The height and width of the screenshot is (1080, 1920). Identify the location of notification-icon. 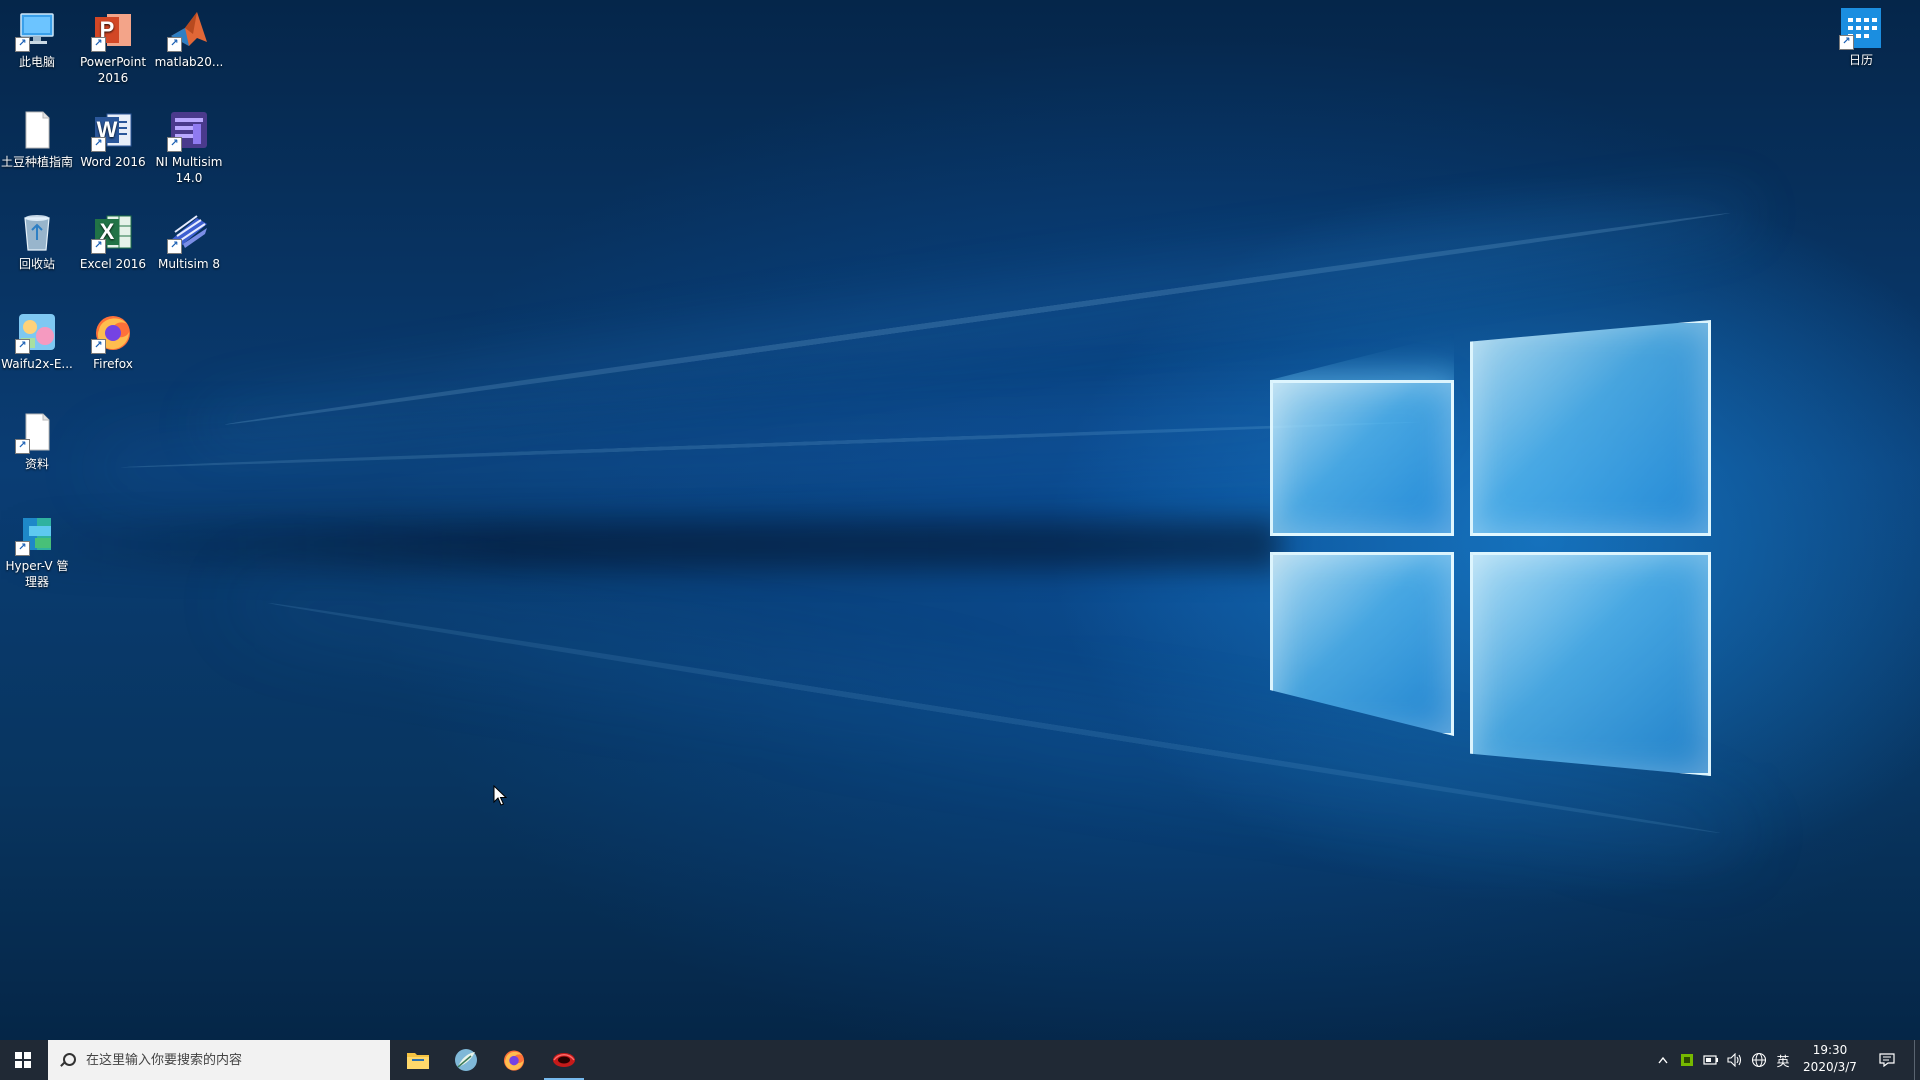
(1887, 1060).